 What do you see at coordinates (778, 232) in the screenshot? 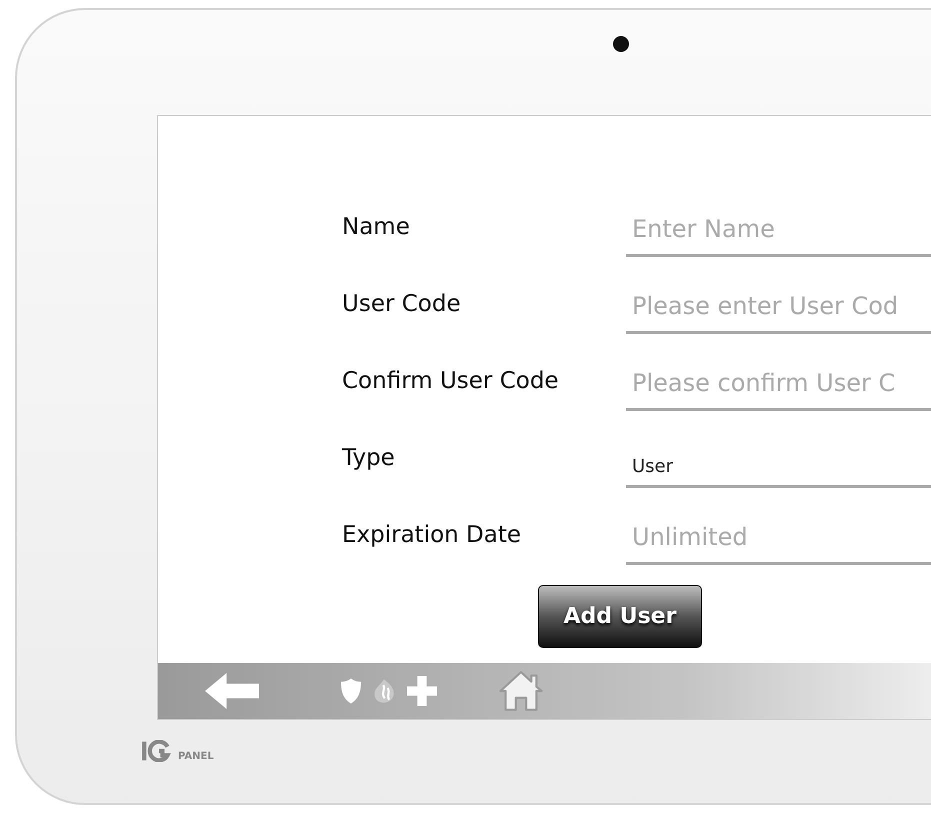
I see `input-field: Enter Name` at bounding box center [778, 232].